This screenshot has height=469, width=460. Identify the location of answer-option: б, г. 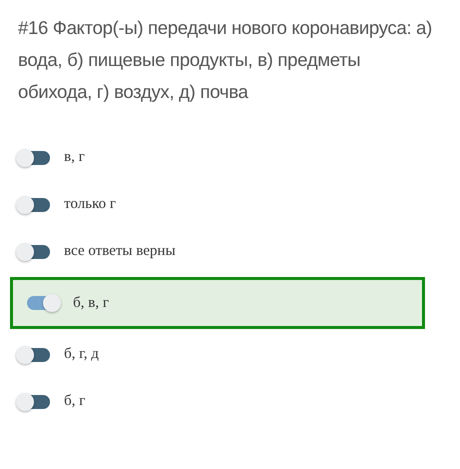
(212, 401).